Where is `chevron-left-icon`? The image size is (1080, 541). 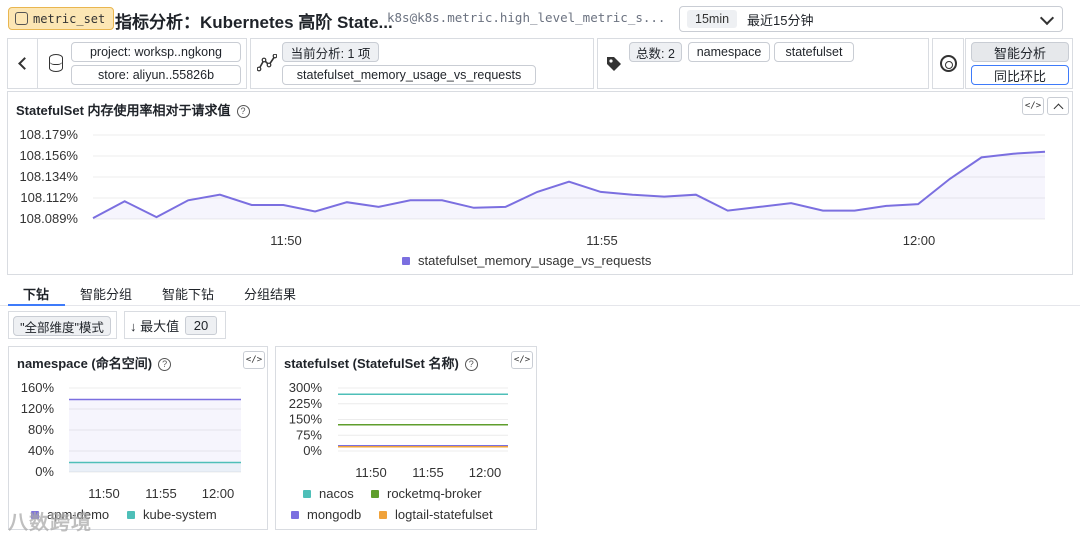 chevron-left-icon is located at coordinates (24, 63).